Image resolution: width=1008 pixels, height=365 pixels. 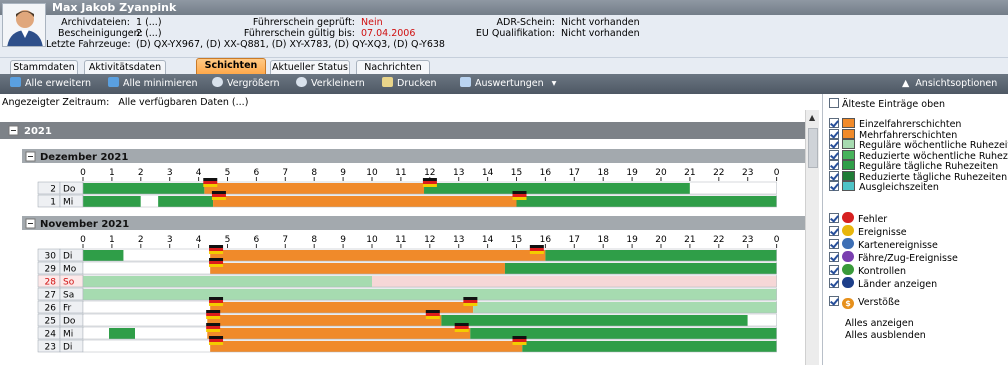 I want to click on show-all-link: Alles anzeigen, so click(x=879, y=324).